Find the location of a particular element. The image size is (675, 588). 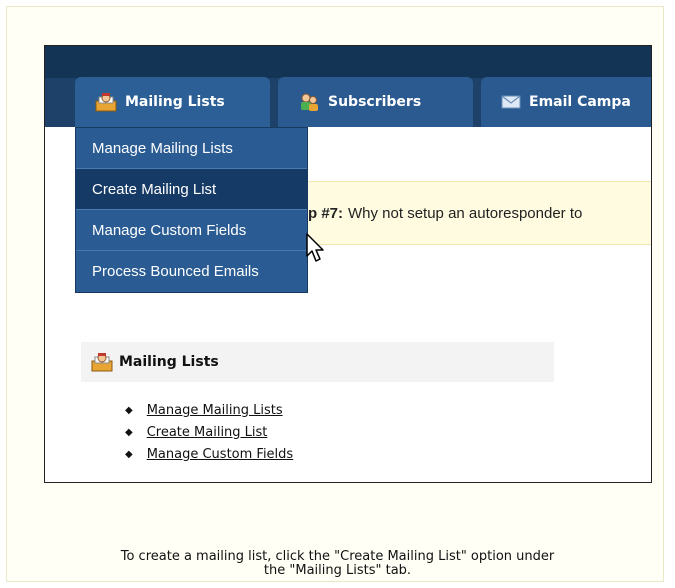

subscribers-icon is located at coordinates (309, 102).